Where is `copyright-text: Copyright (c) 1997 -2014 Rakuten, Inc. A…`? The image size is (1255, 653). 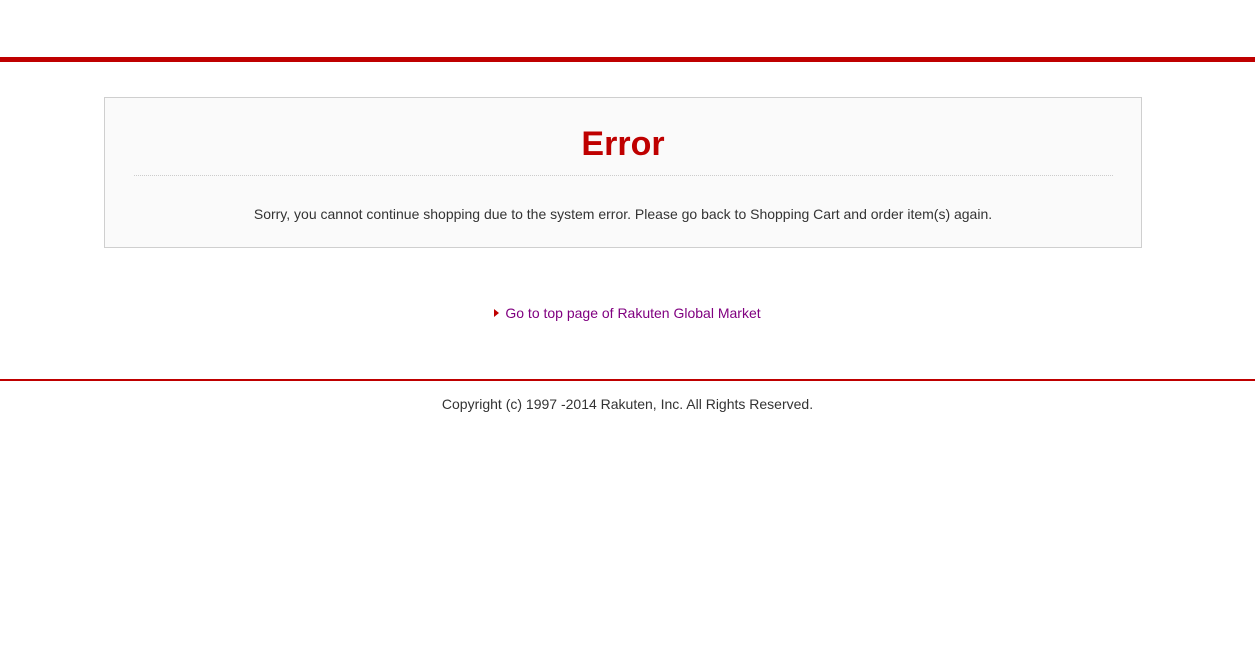 copyright-text: Copyright (c) 1997 -2014 Rakuten, Inc. A… is located at coordinates (627, 404).